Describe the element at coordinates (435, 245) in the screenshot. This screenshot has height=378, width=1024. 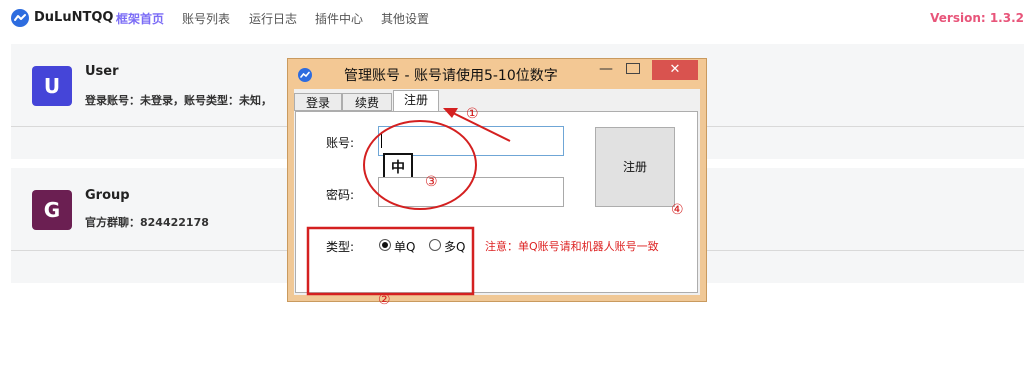
I see `multi-q-radio` at that location.